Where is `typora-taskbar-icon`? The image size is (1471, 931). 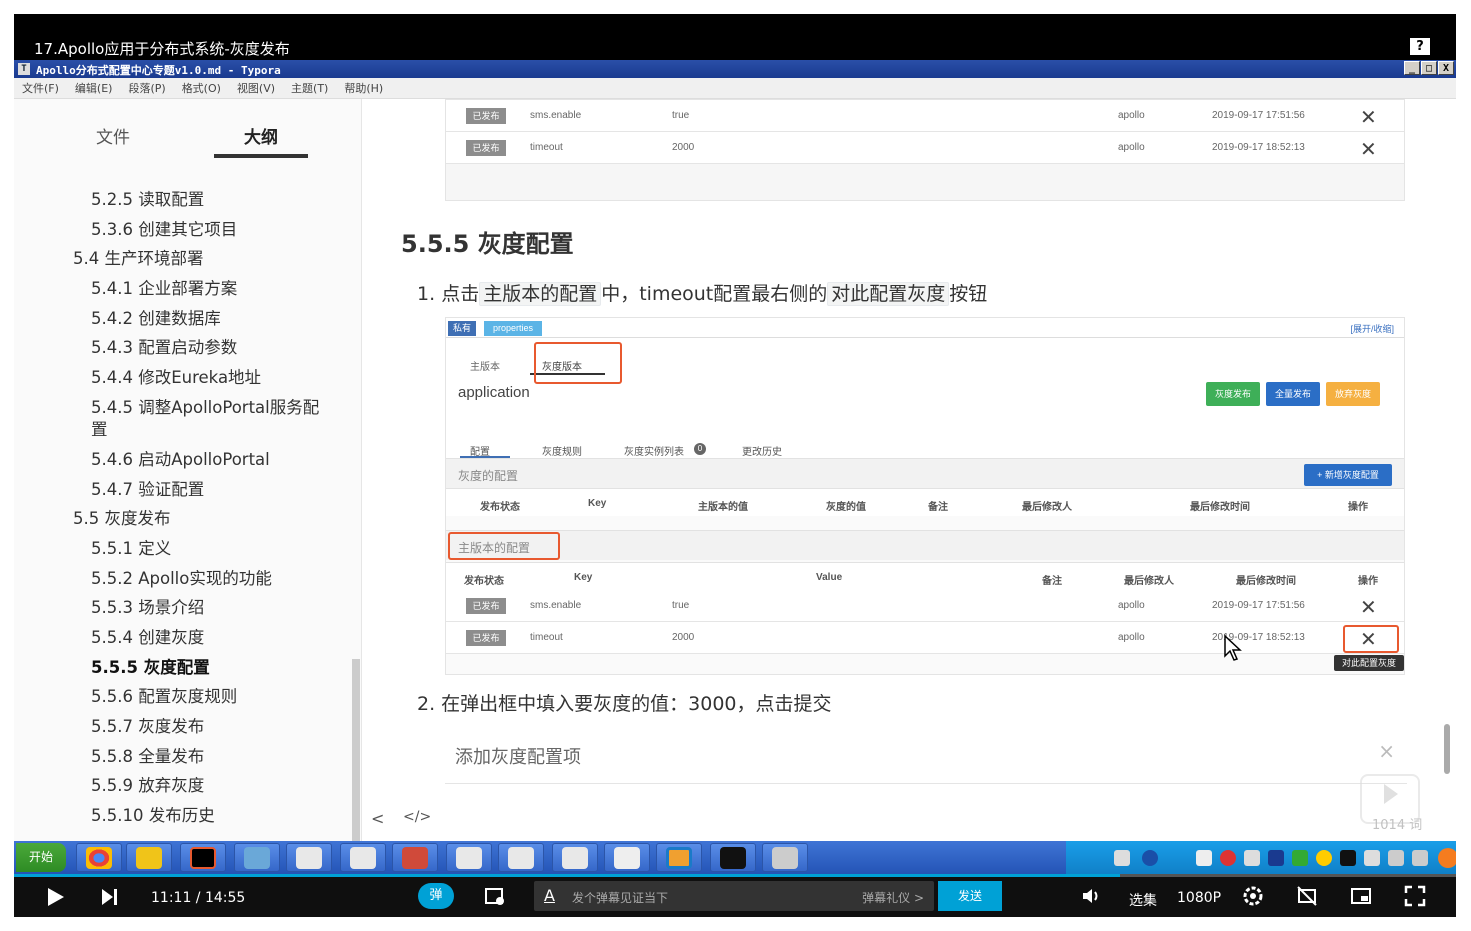 typora-taskbar-icon is located at coordinates (627, 857).